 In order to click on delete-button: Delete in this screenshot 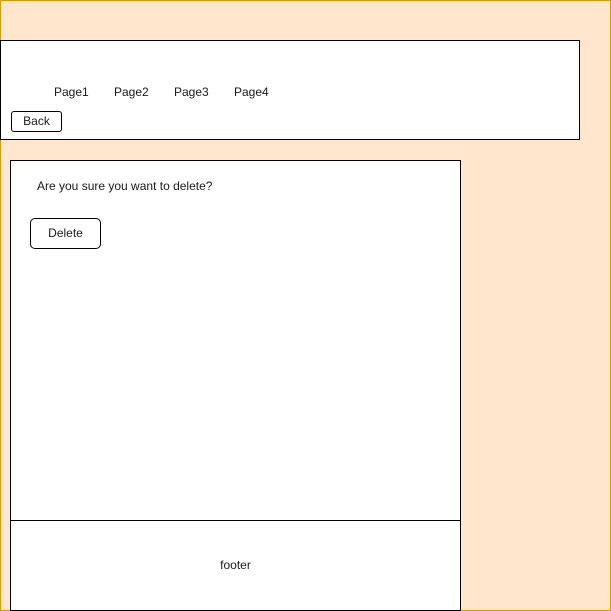, I will do `click(65, 233)`.